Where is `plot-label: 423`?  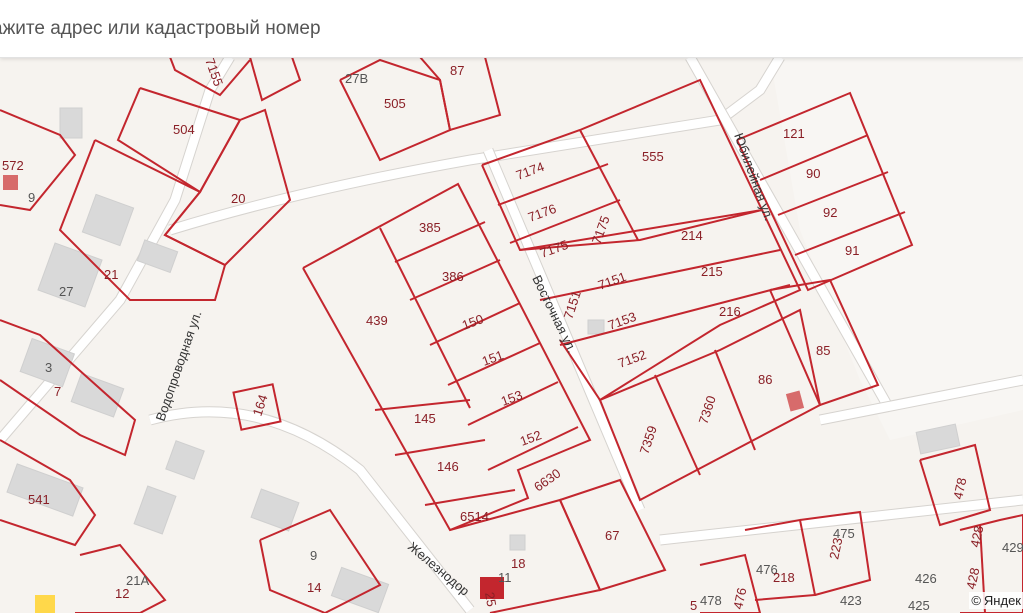 plot-label: 423 is located at coordinates (851, 600).